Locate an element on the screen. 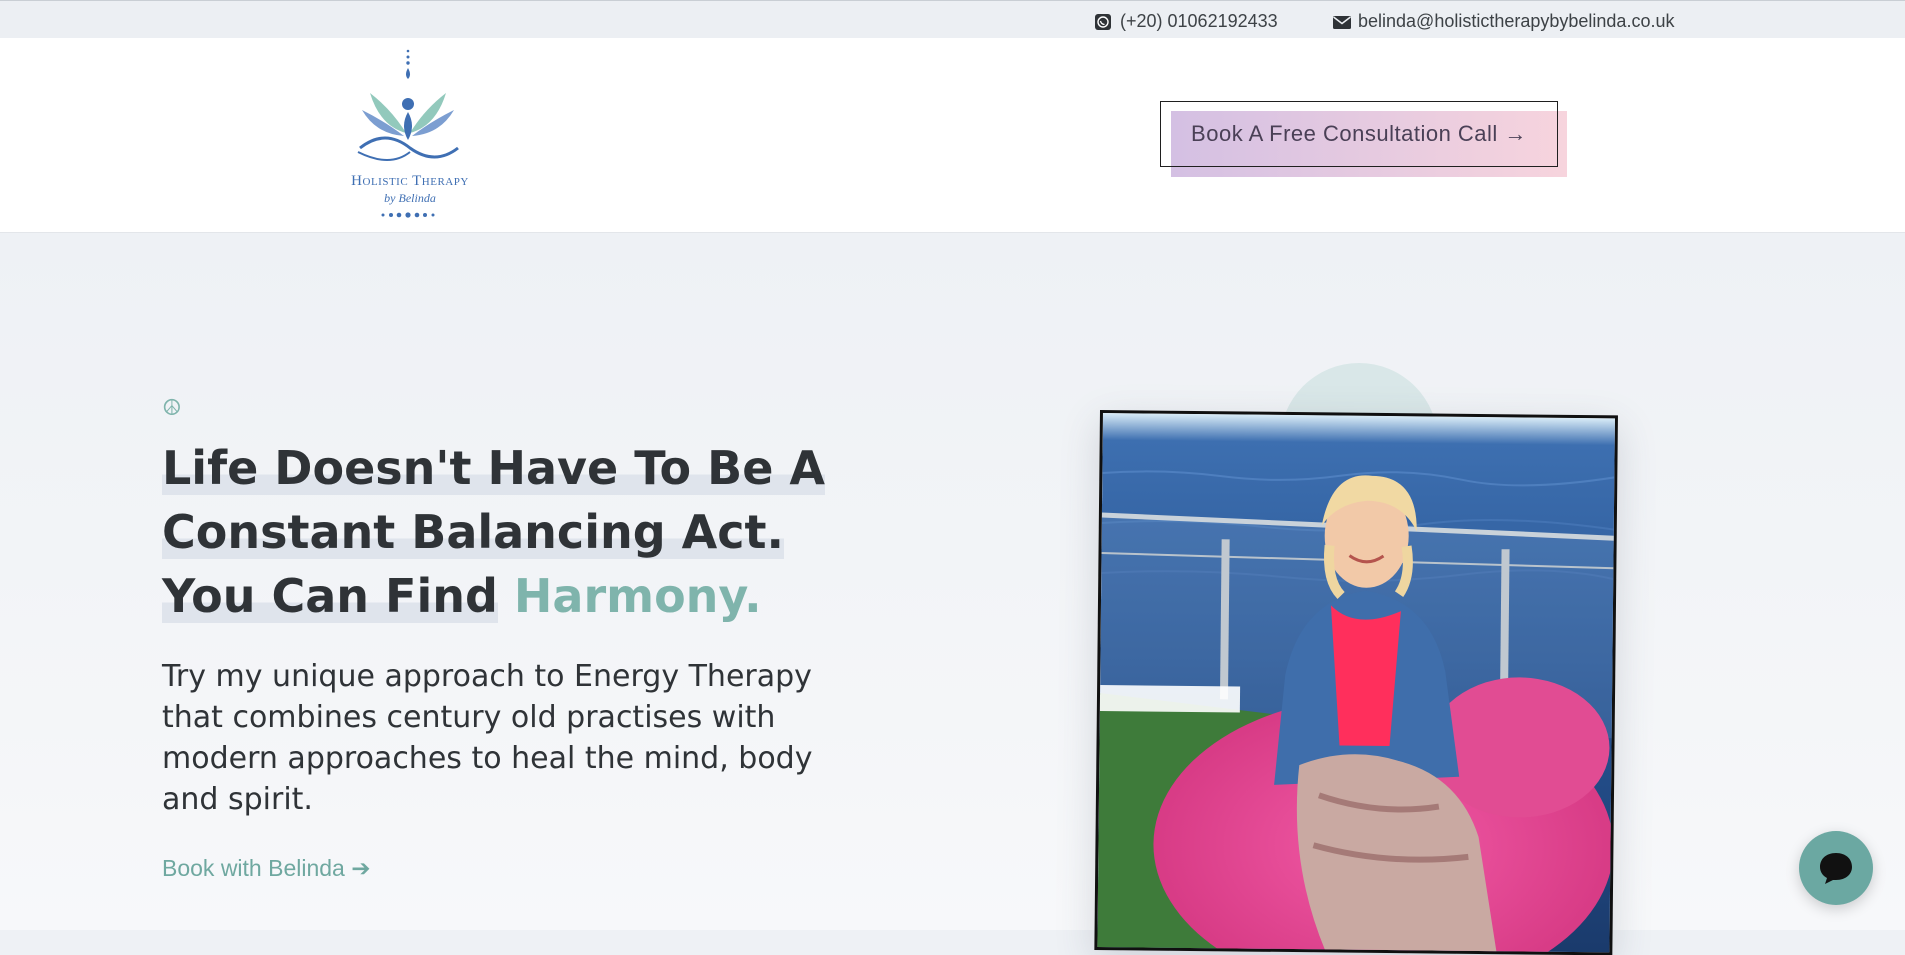 The image size is (1905, 955). logo-subtitle: by Belinda is located at coordinates (410, 198).